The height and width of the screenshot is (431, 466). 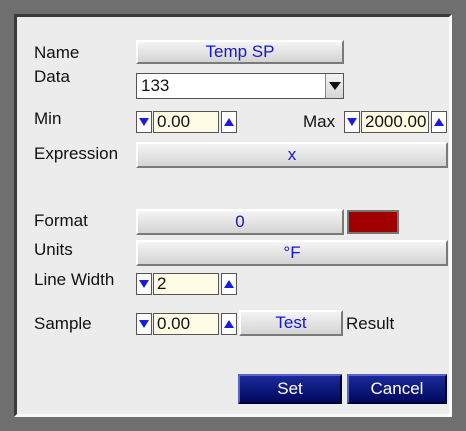 I want to click on format-color-swatch, so click(x=373, y=222).